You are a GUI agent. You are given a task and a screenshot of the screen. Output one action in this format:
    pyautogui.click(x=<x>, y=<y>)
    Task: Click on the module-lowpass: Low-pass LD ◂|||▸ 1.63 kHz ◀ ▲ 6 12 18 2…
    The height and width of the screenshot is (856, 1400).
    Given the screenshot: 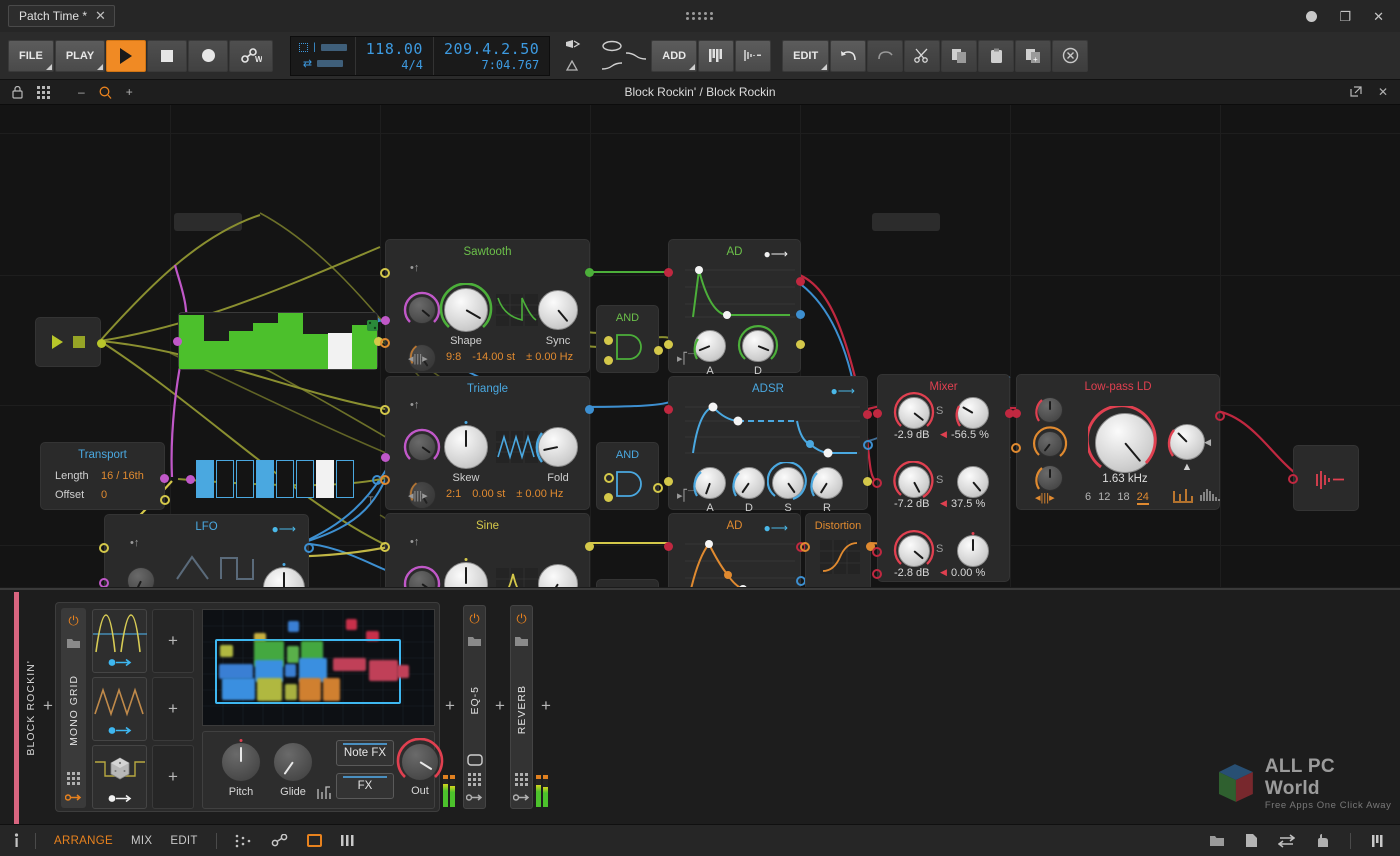 What is the action you would take?
    pyautogui.click(x=1118, y=442)
    